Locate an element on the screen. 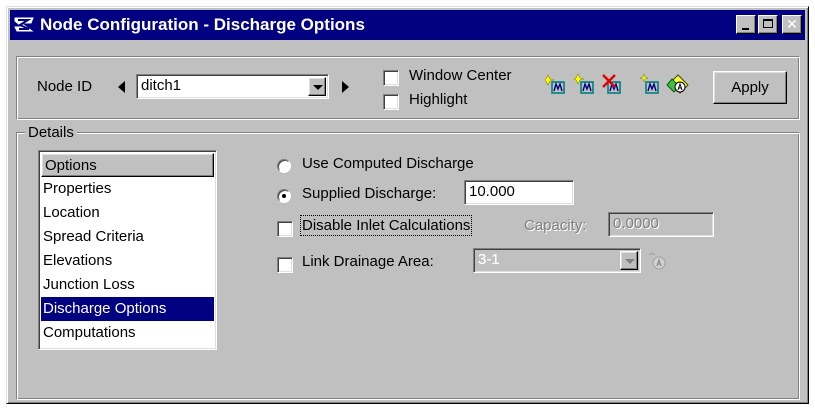 The height and width of the screenshot is (410, 815). node-id-label: Node ID is located at coordinates (65, 86).